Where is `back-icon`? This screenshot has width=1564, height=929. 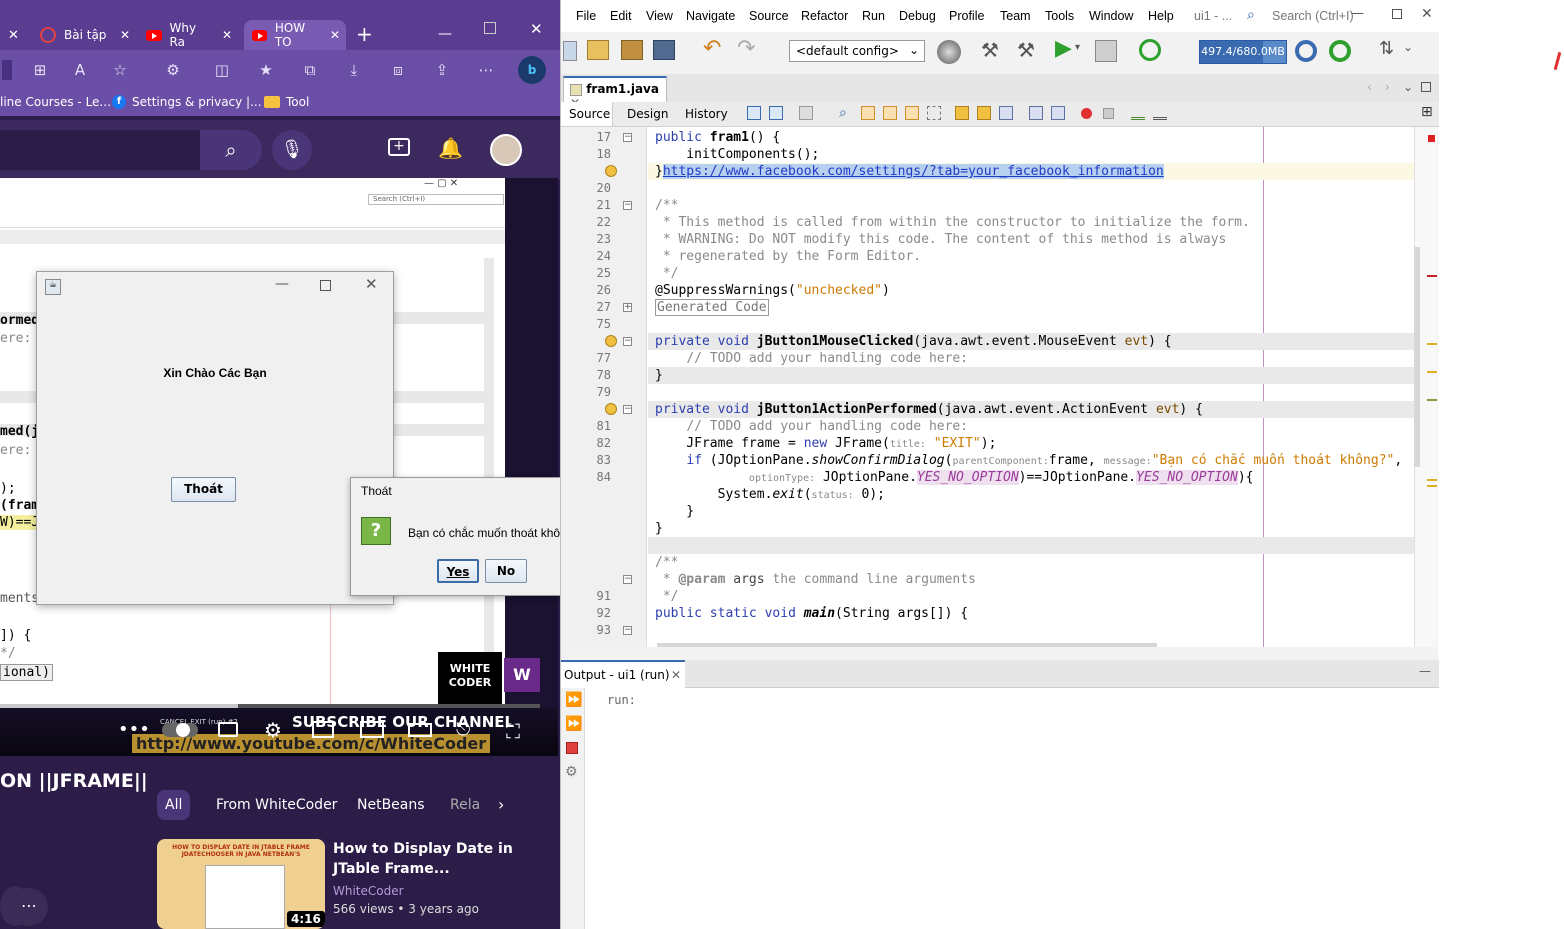 back-icon is located at coordinates (776, 113).